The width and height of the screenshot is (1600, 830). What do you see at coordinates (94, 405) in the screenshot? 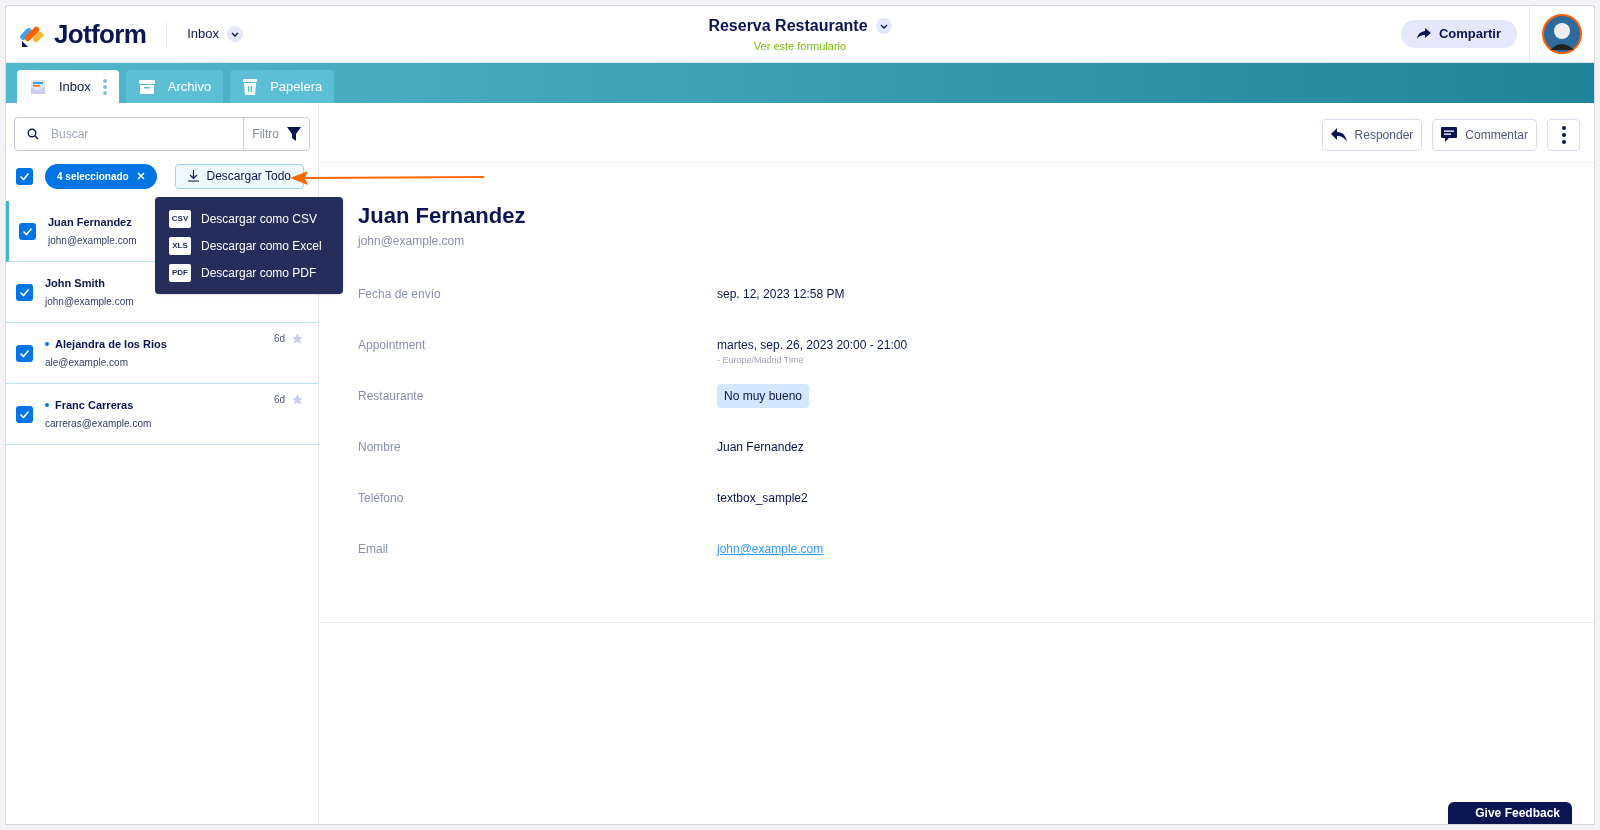
I see `submitter-name: Franc Carreras` at bounding box center [94, 405].